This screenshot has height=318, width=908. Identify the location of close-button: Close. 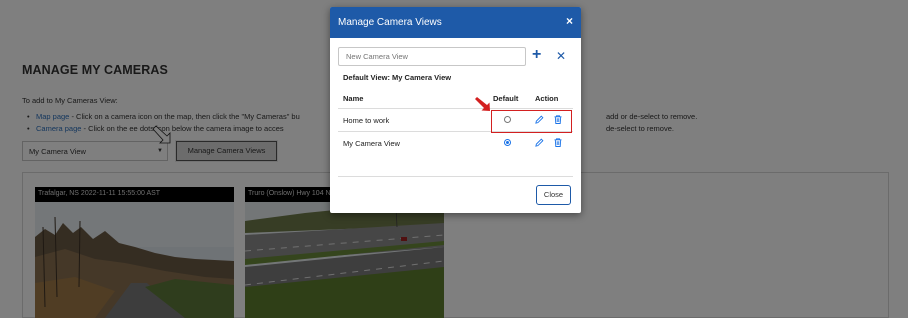
(553, 195).